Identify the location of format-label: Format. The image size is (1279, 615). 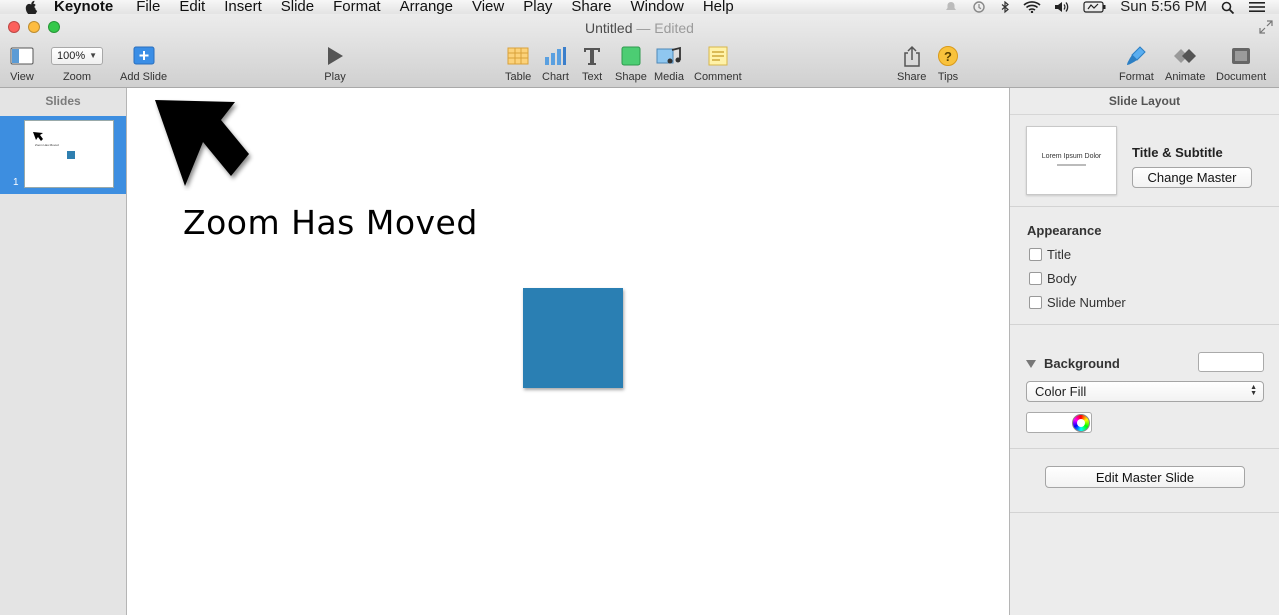
(1136, 77).